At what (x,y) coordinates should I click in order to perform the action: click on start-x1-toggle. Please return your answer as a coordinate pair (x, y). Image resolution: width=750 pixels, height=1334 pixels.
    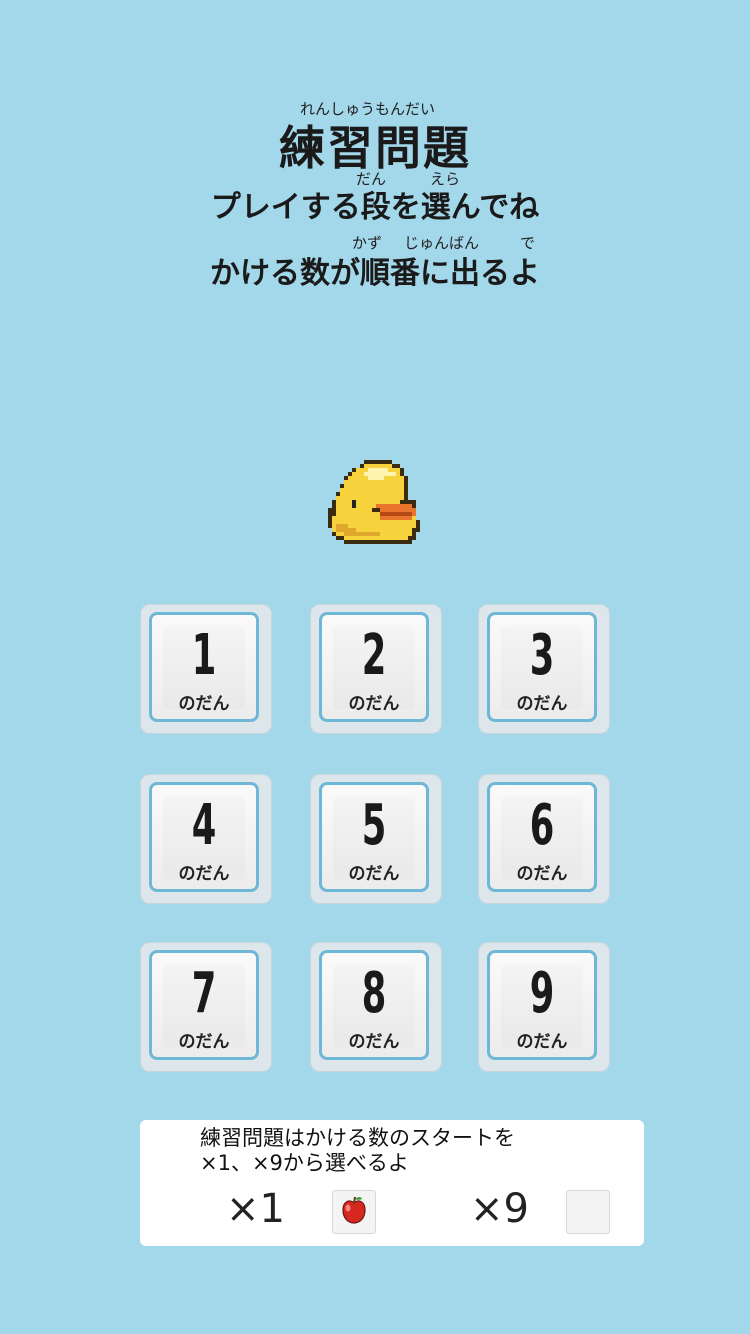
    Looking at the image, I should click on (354, 1212).